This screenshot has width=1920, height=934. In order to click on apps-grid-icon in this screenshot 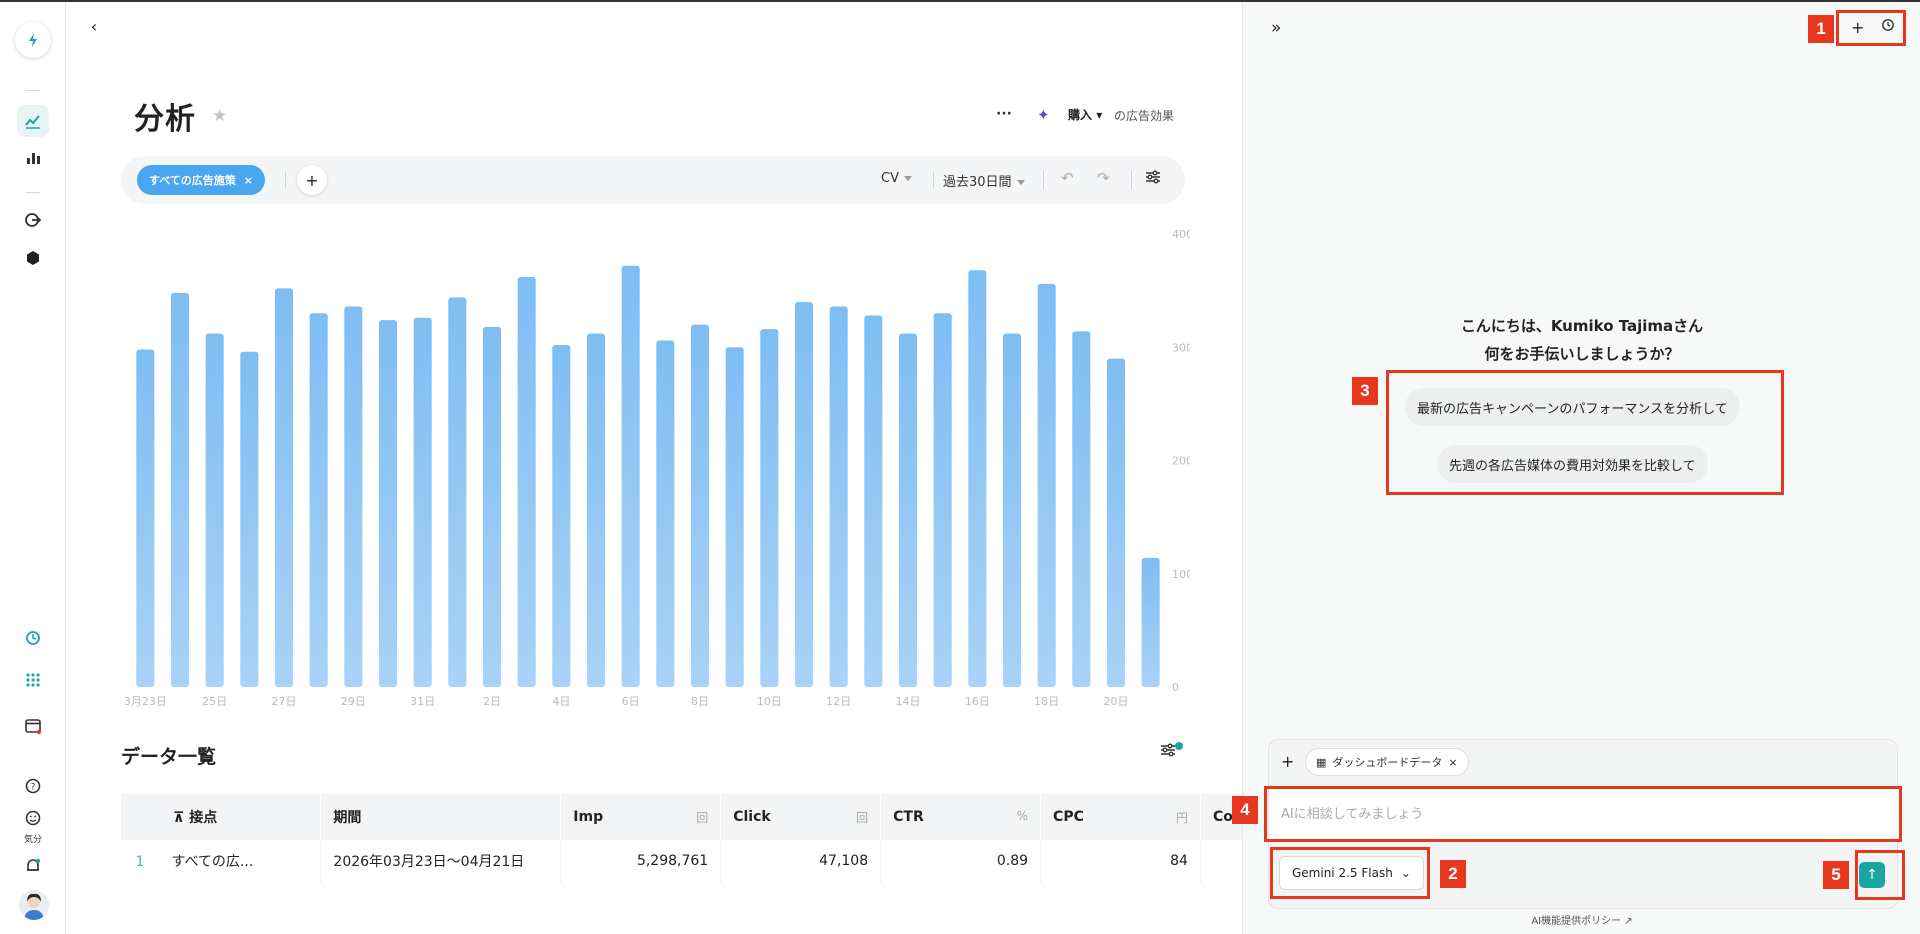, I will do `click(33, 680)`.